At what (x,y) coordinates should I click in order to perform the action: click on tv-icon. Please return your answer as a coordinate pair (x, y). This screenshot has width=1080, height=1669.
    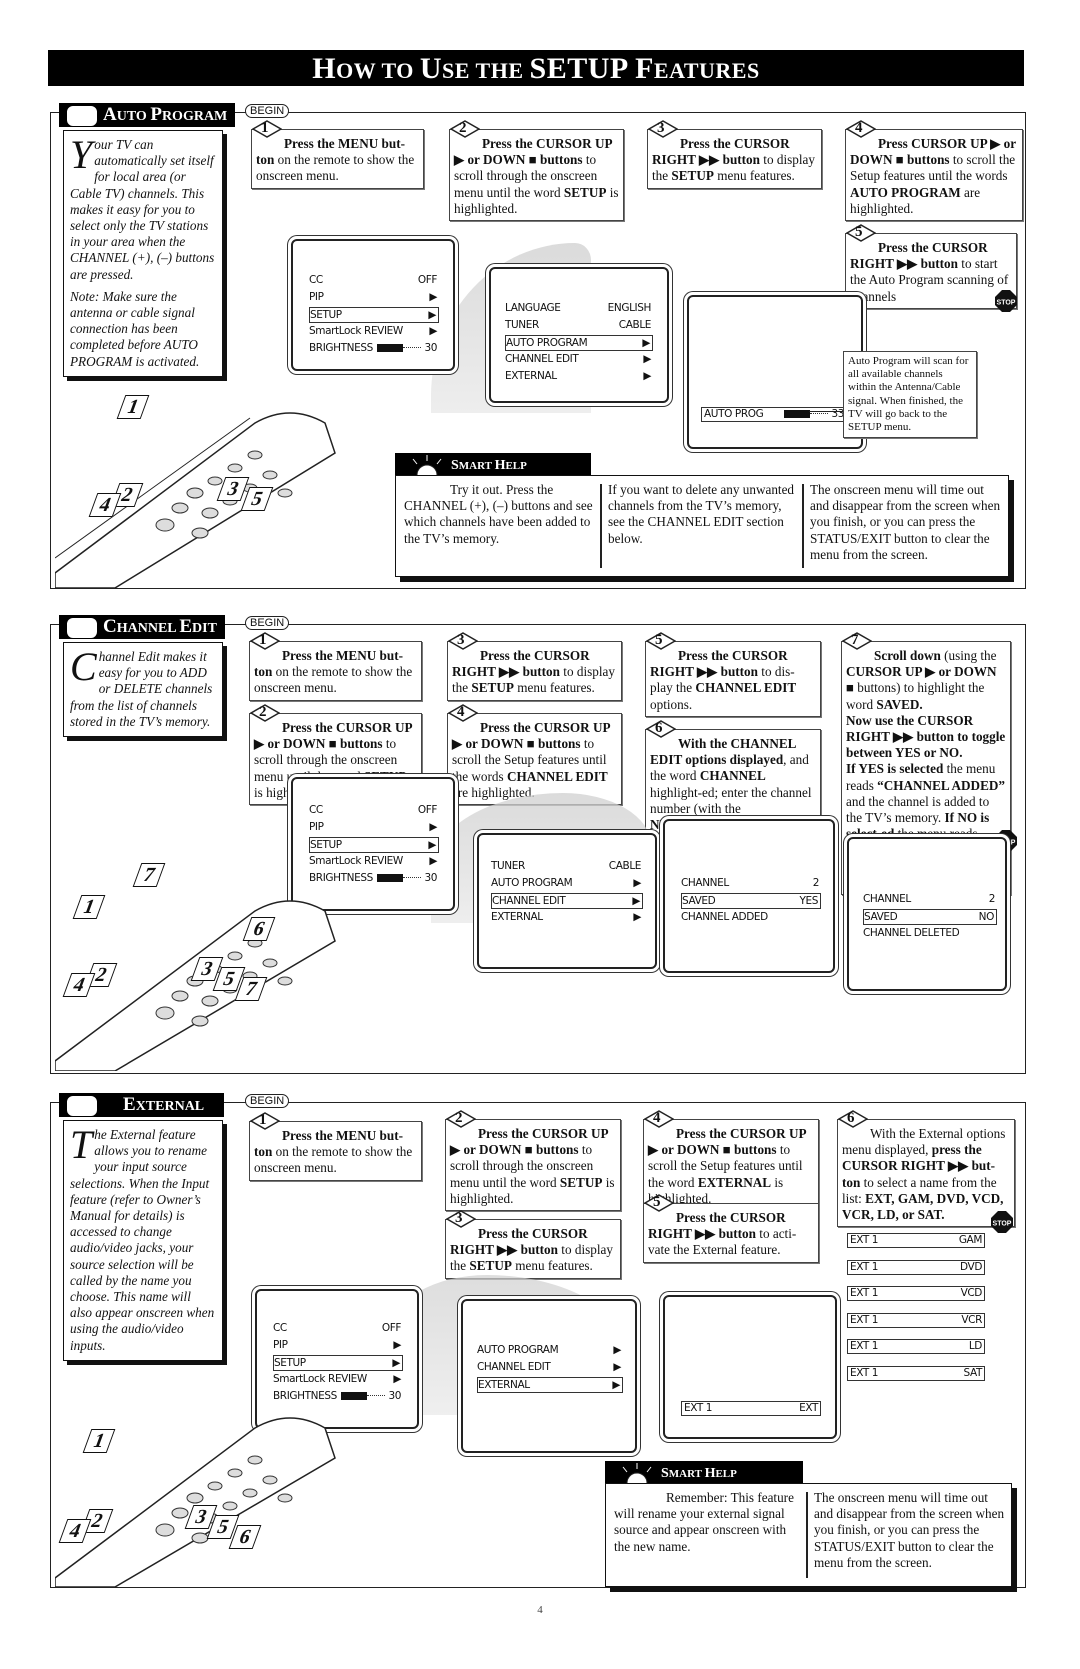
    Looking at the image, I should click on (82, 116).